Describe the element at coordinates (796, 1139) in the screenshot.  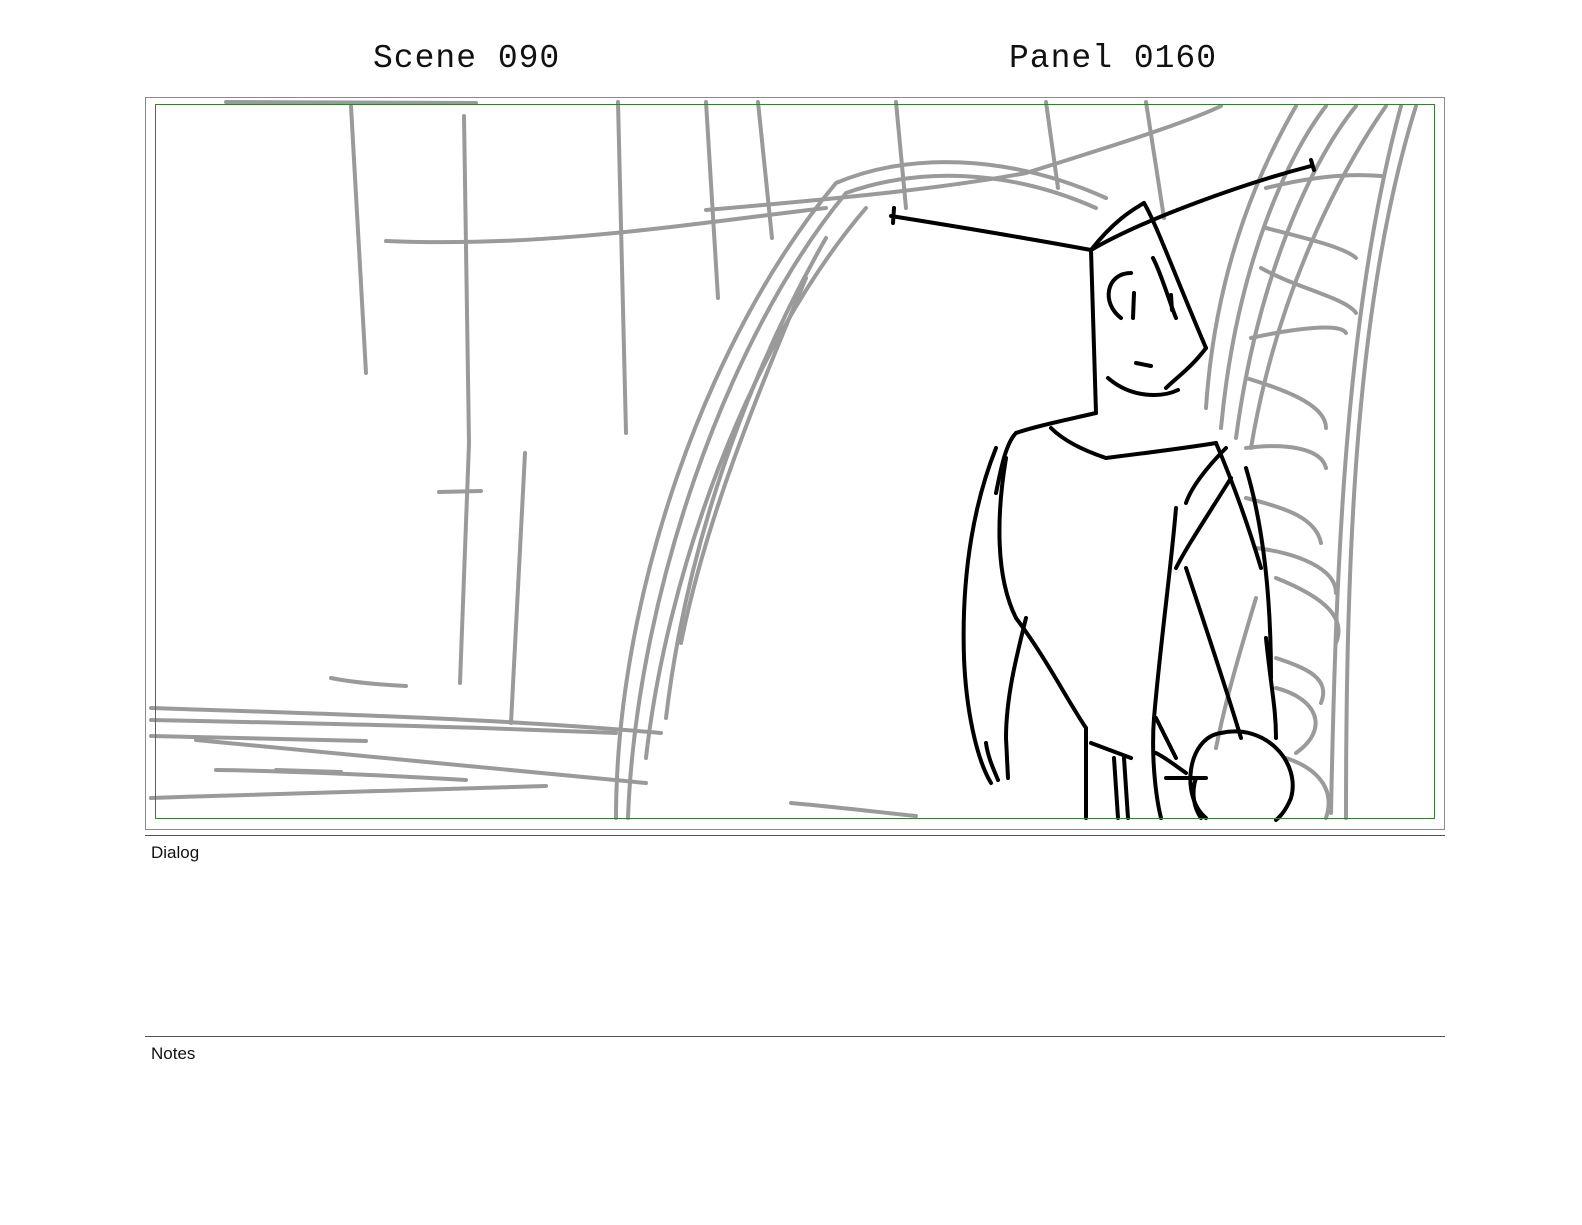
I see `notes-text` at that location.